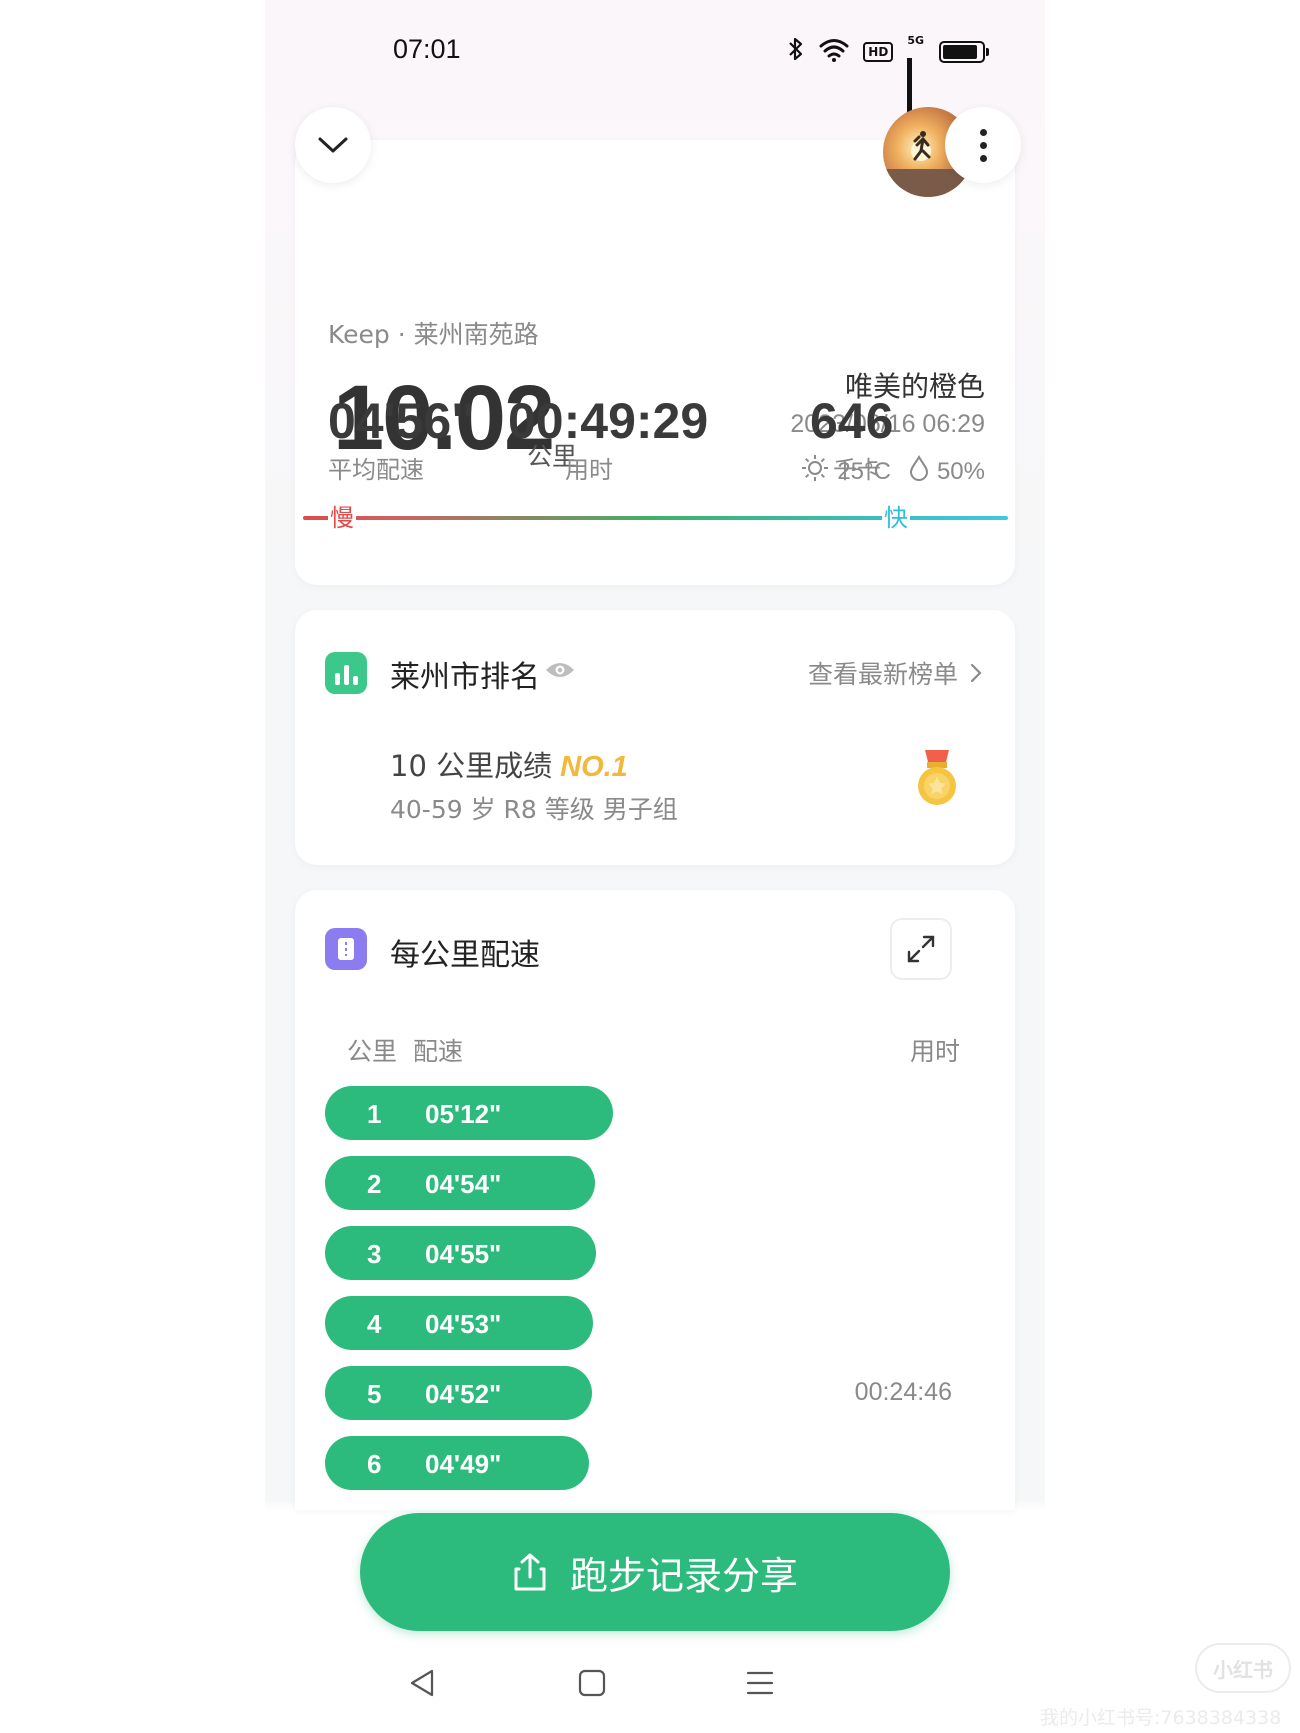 The height and width of the screenshot is (1733, 1300). I want to click on battery-icon, so click(964, 51).